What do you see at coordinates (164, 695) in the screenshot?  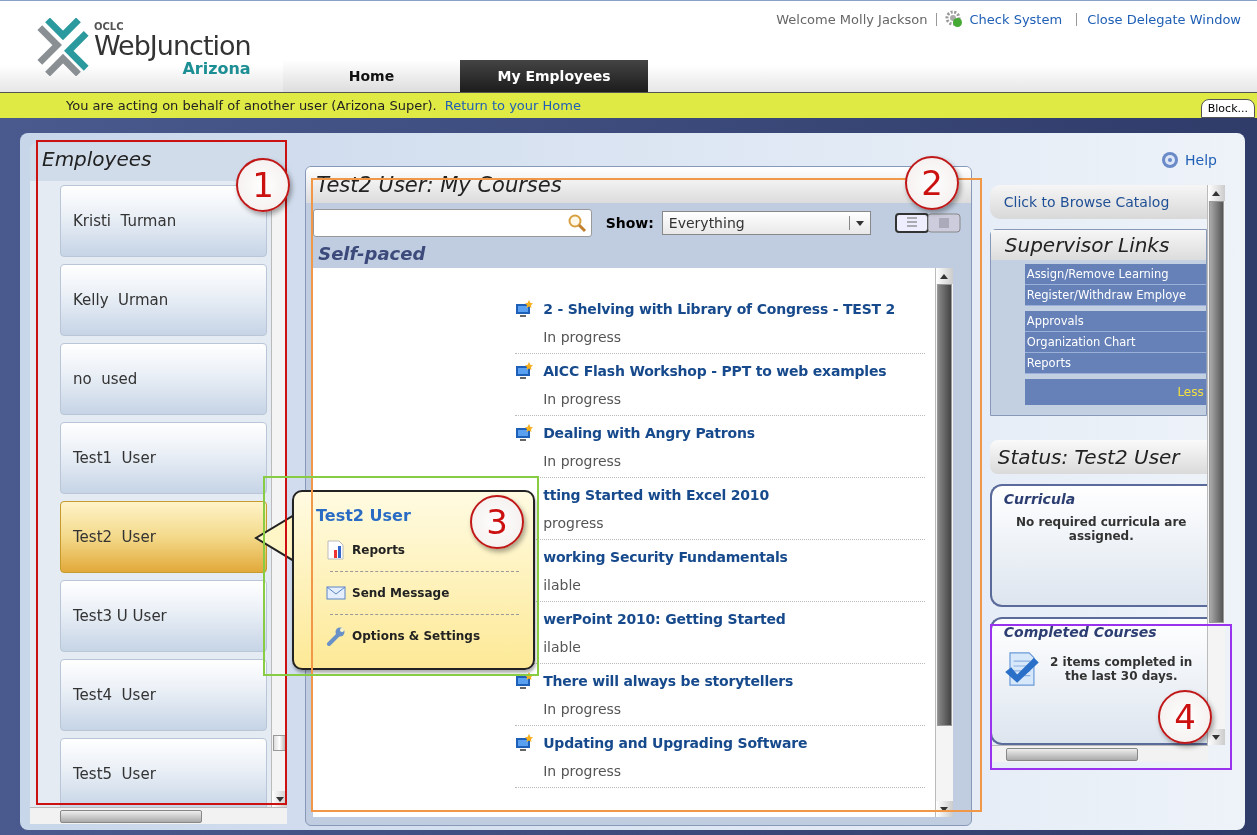 I see `employee-card: Test4 User` at bounding box center [164, 695].